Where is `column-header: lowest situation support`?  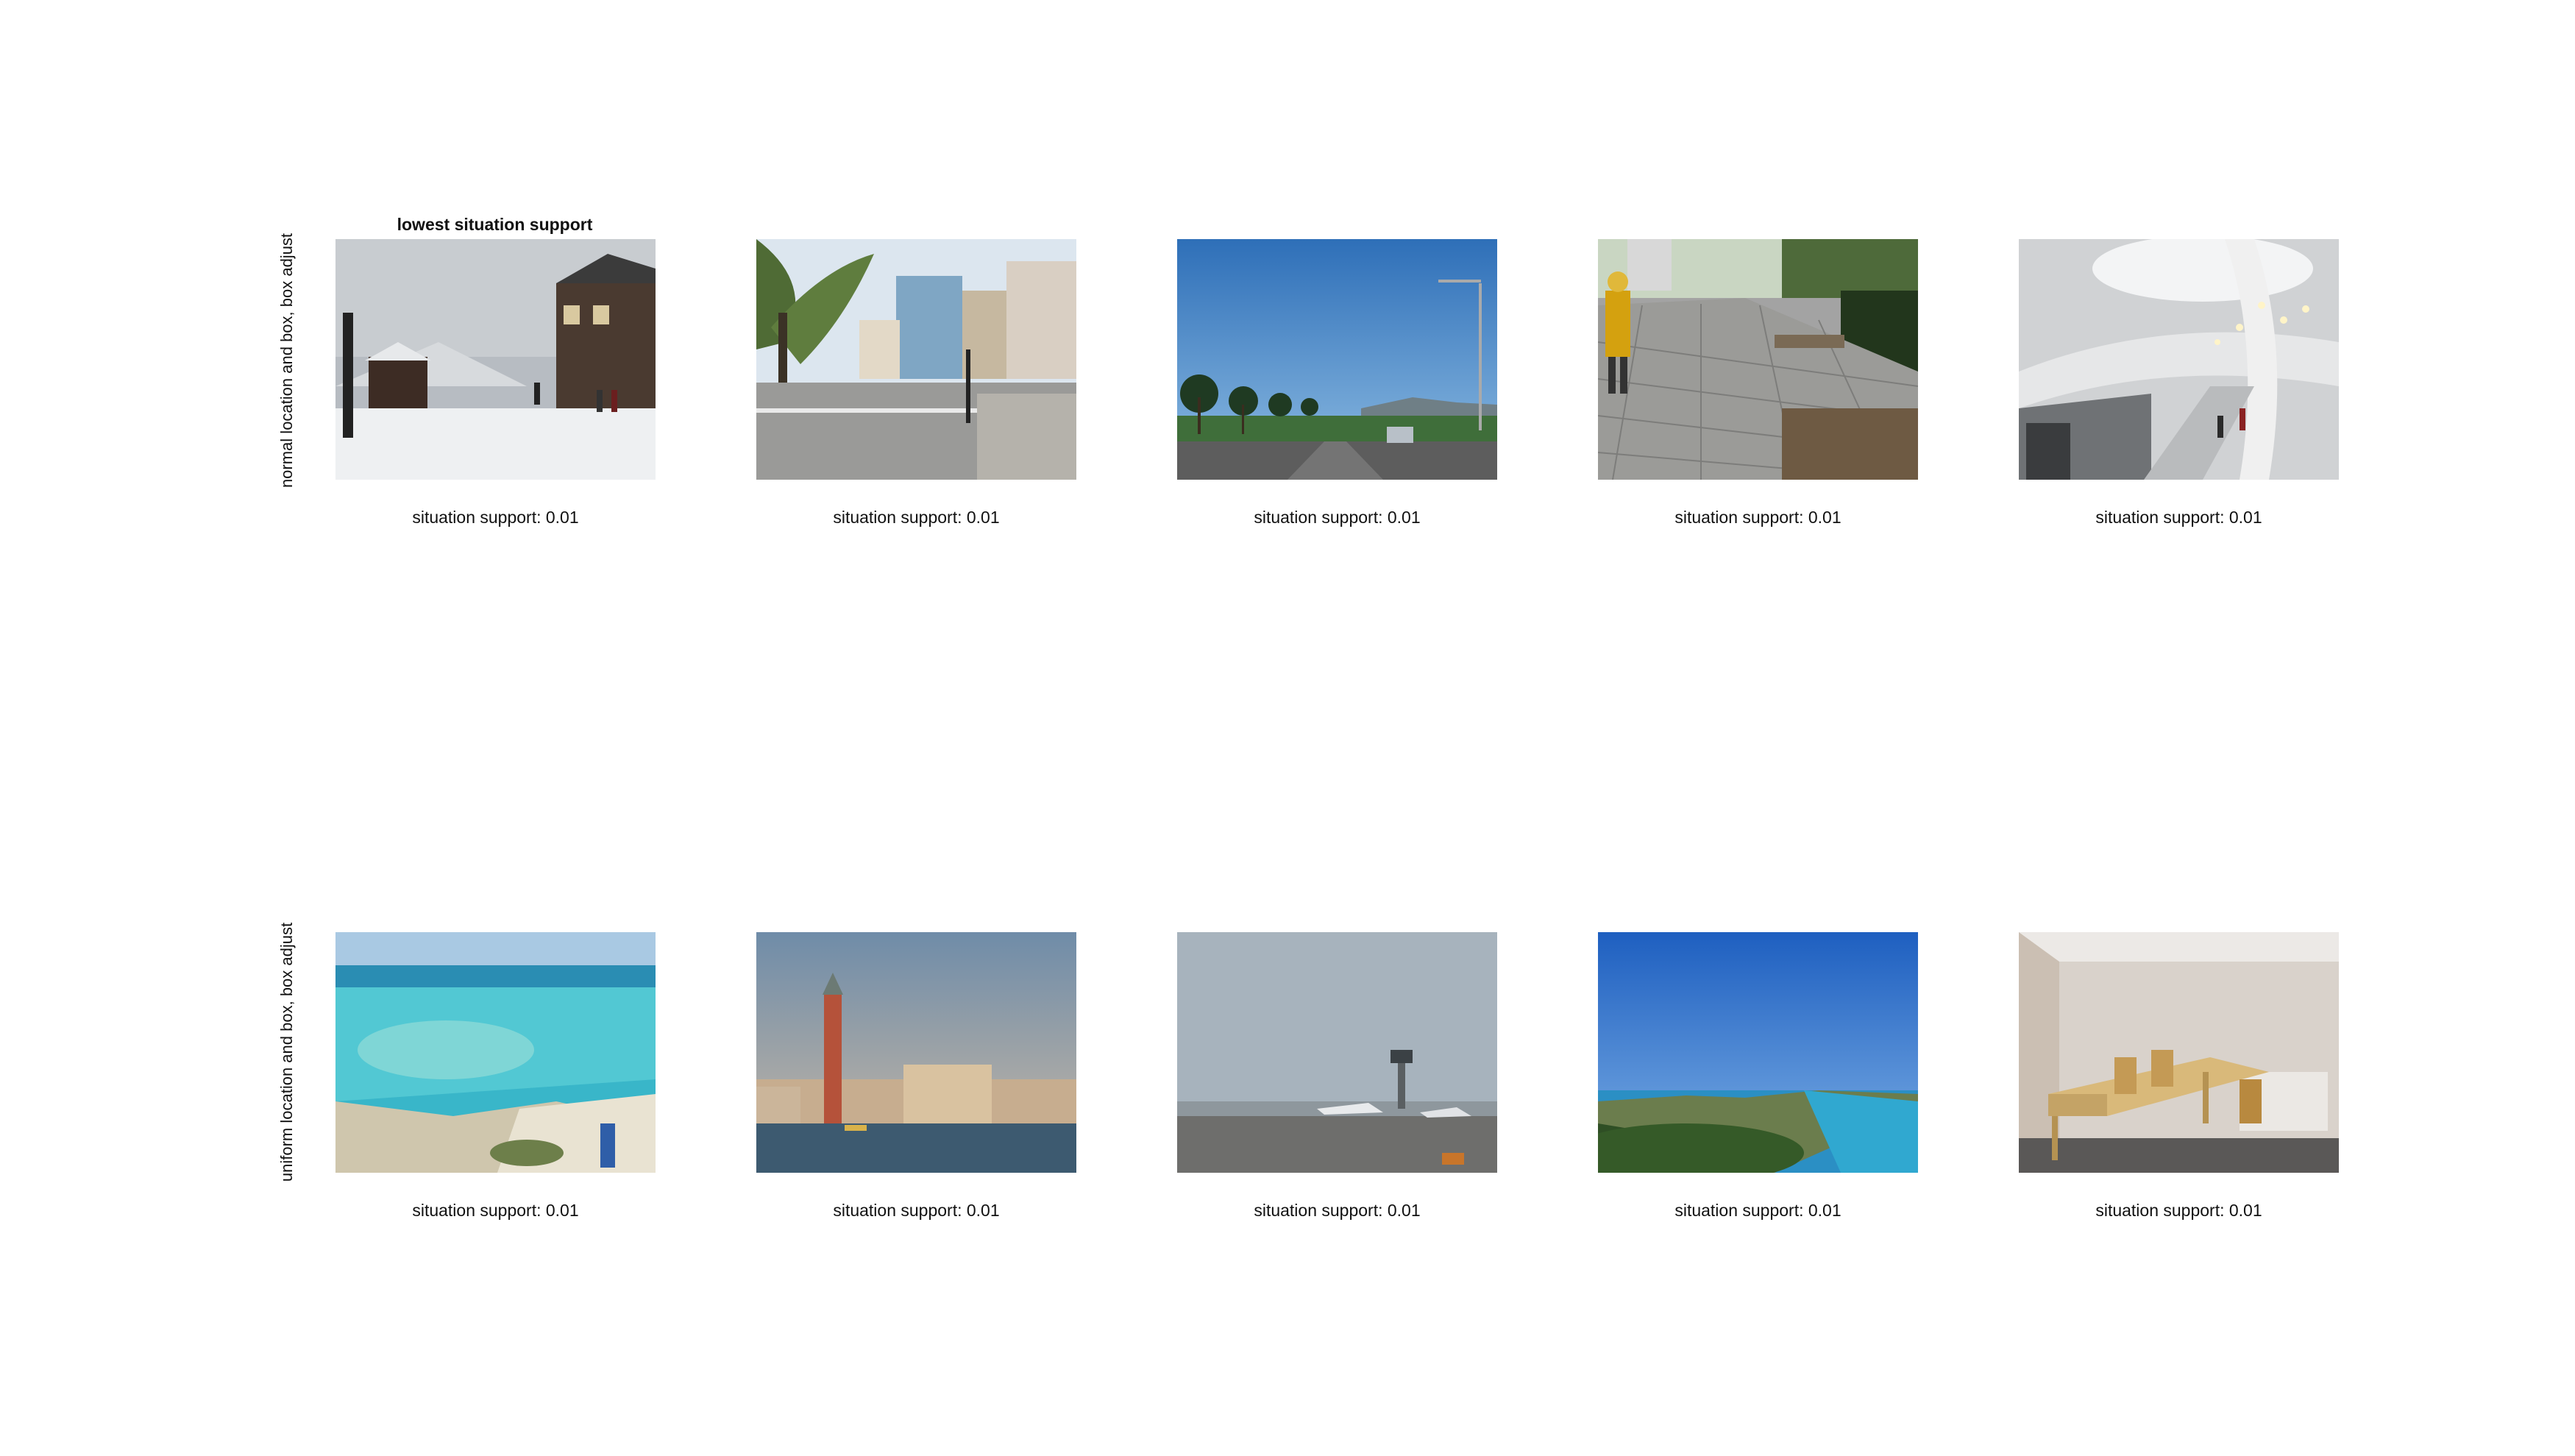 column-header: lowest situation support is located at coordinates (495, 224).